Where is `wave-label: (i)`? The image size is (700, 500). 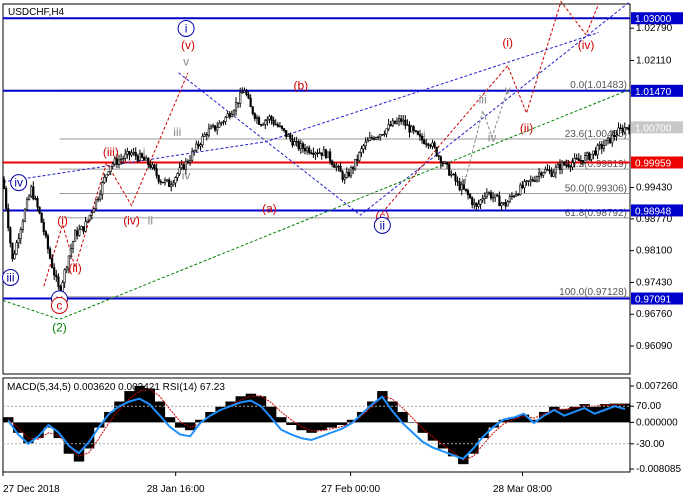 wave-label: (i) is located at coordinates (62, 221).